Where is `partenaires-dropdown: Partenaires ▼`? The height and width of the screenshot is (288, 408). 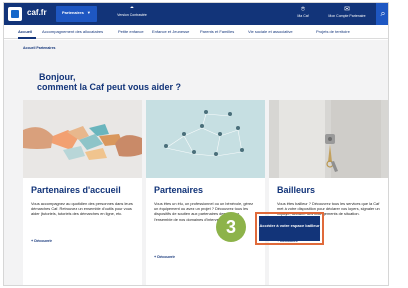 partenaires-dropdown: Partenaires ▼ is located at coordinates (76, 14).